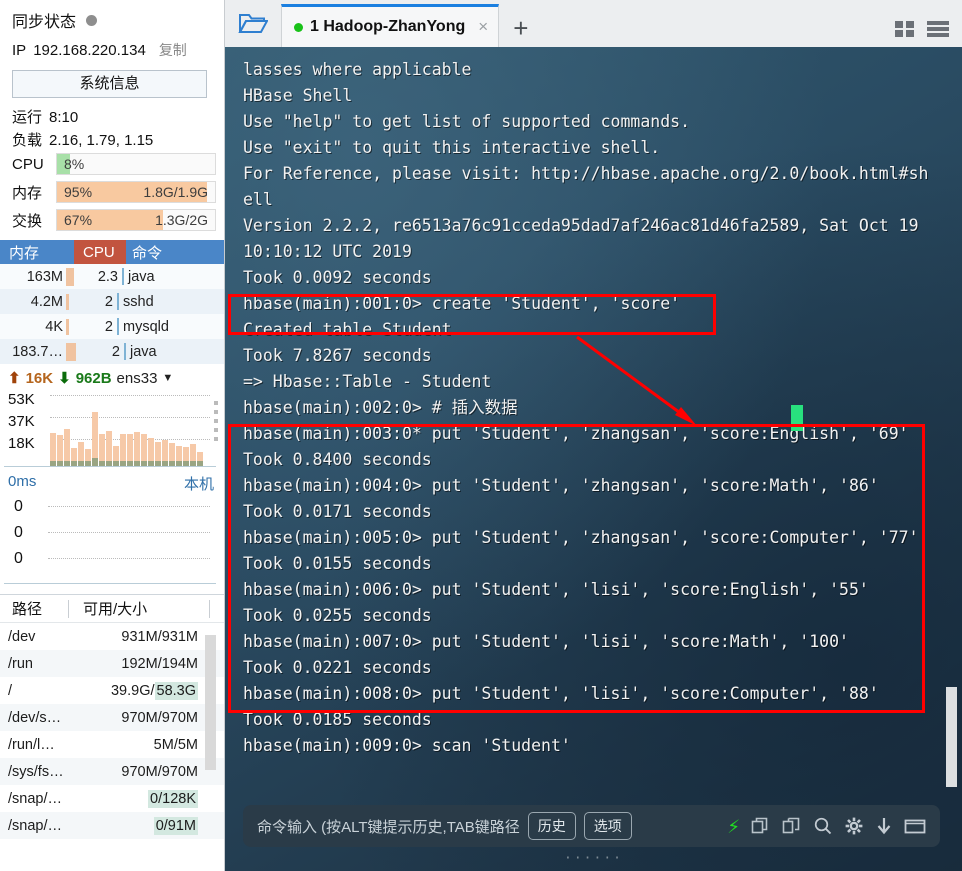 Image resolution: width=962 pixels, height=871 pixels. I want to click on disk-row: /sys/fs… 970M/970M, so click(112, 771).